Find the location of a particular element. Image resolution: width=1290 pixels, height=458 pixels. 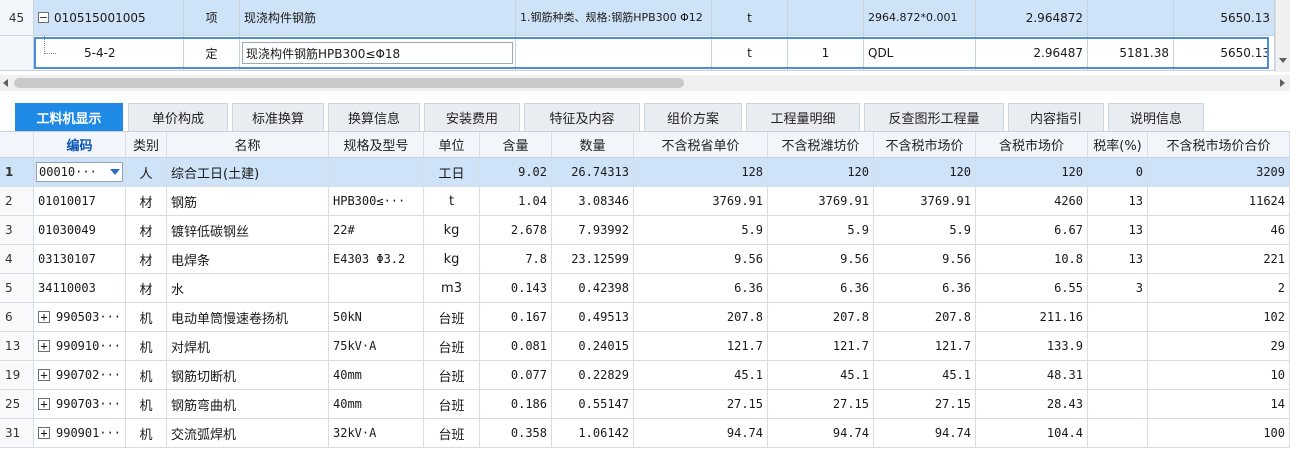

column-header: 数量 is located at coordinates (593, 144).